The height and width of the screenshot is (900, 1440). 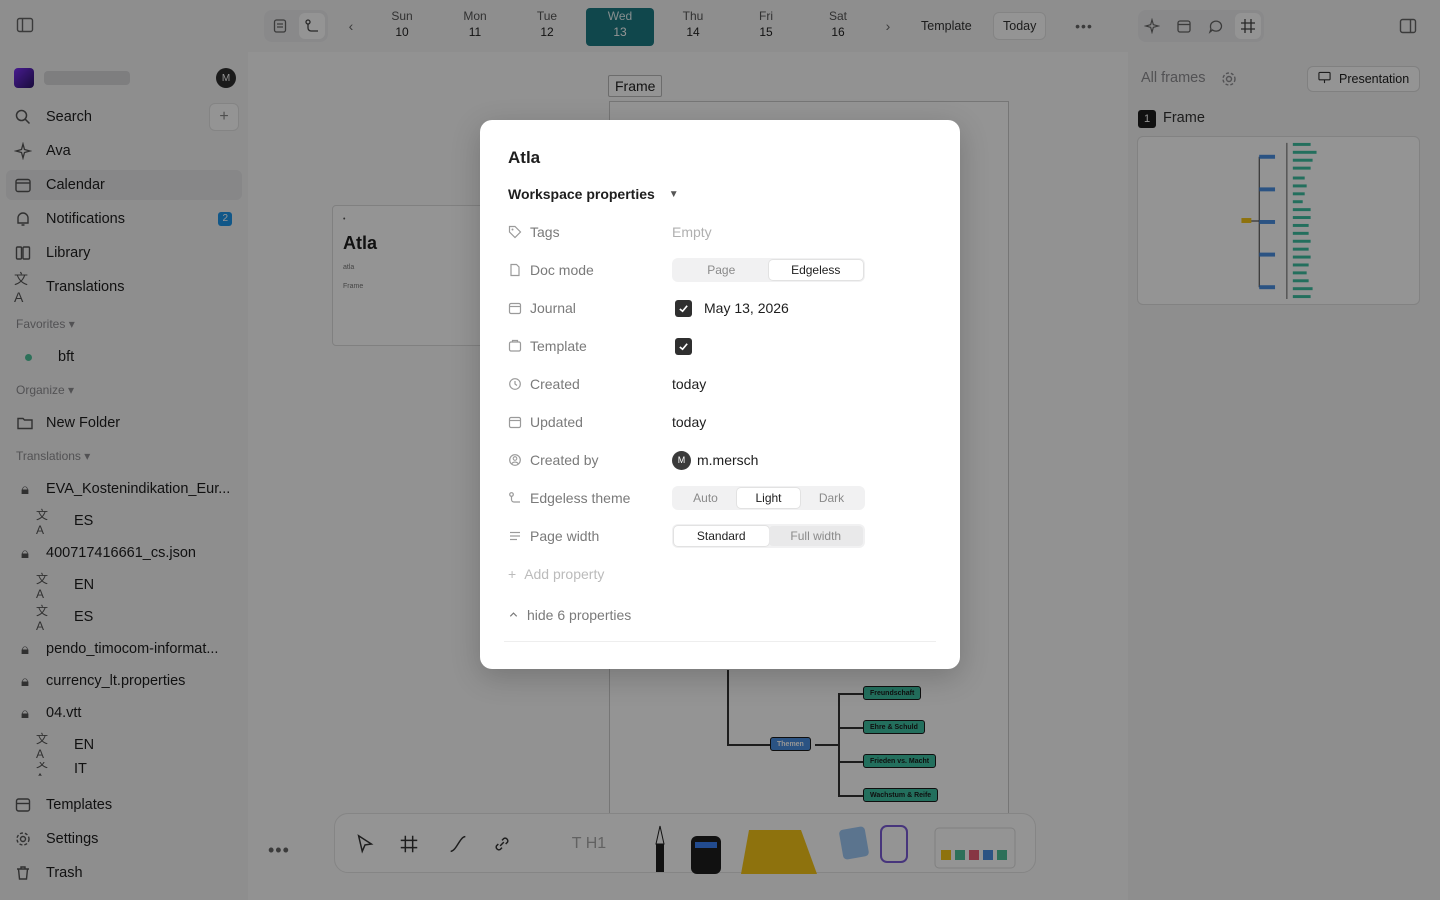 What do you see at coordinates (524, 157) in the screenshot?
I see `modal-title: Atla` at bounding box center [524, 157].